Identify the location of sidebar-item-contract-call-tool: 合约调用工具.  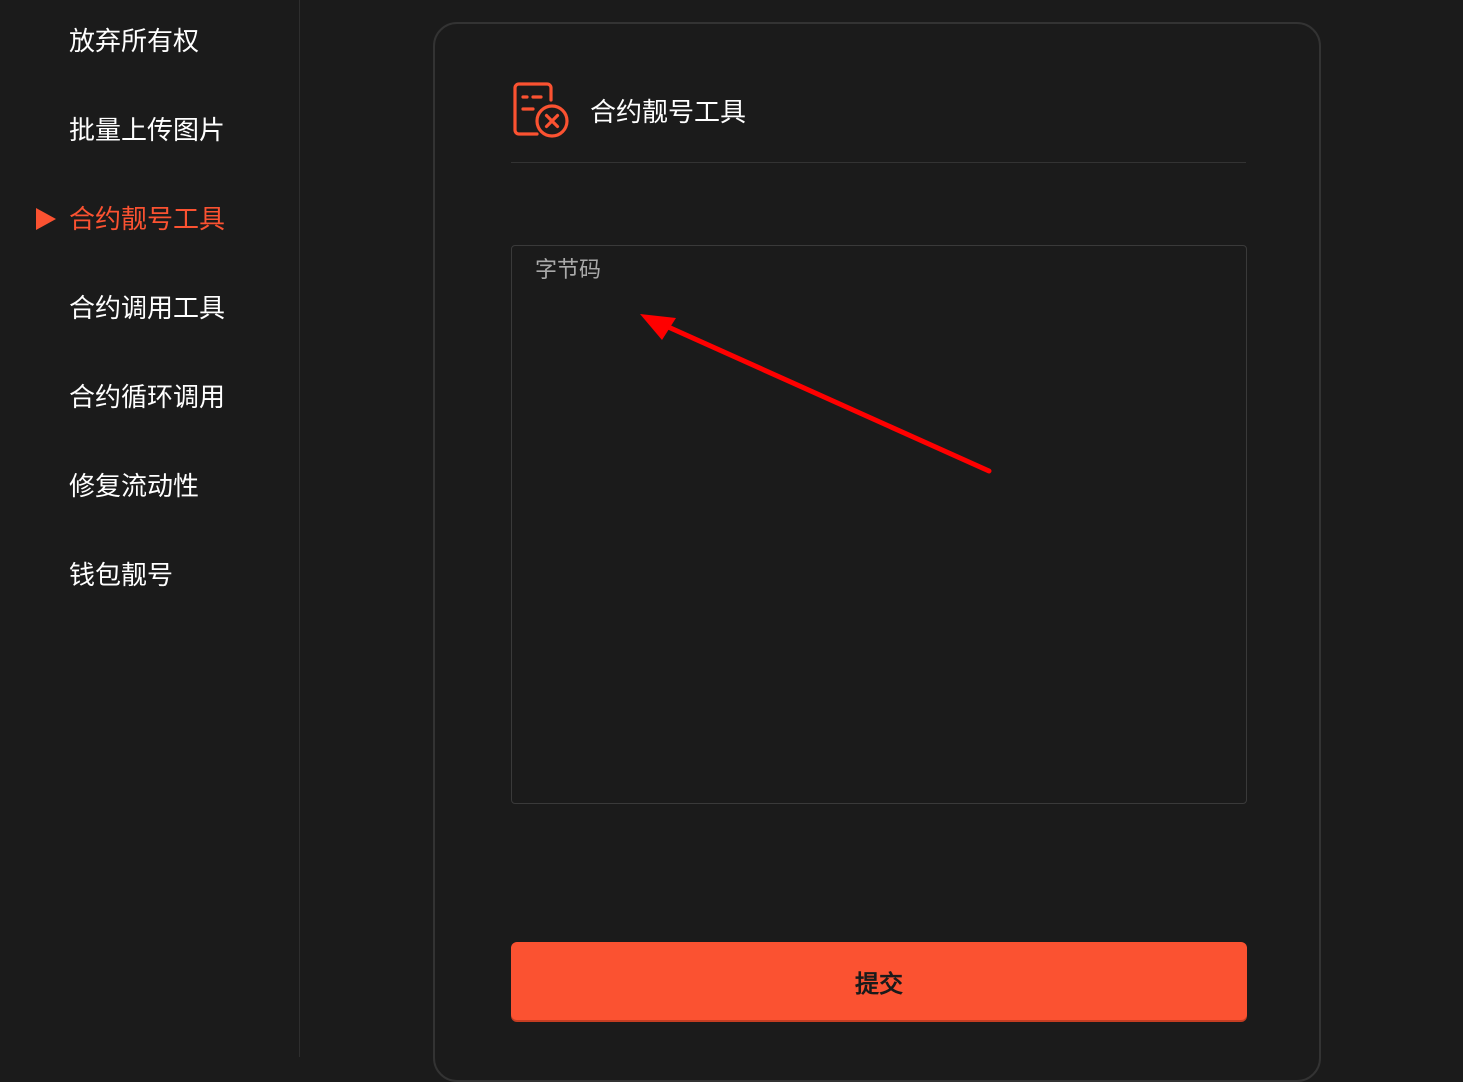
(147, 309).